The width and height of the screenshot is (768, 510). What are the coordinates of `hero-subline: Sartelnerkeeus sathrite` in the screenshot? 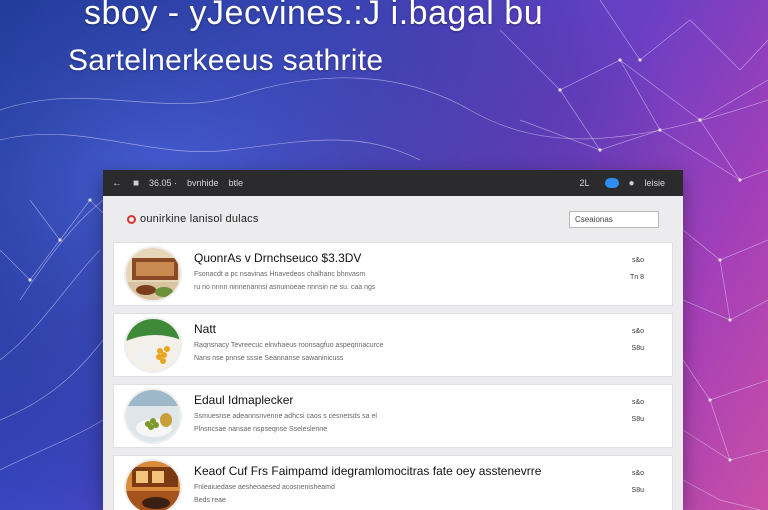 It's located at (226, 60).